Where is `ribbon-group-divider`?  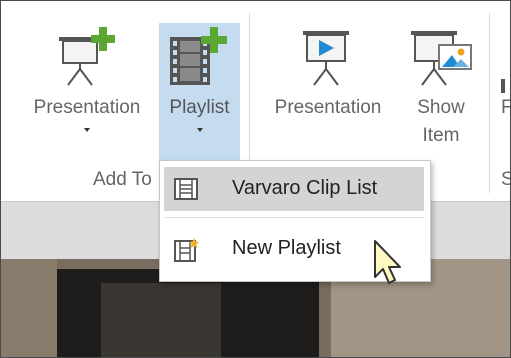
ribbon-group-divider is located at coordinates (489, 103).